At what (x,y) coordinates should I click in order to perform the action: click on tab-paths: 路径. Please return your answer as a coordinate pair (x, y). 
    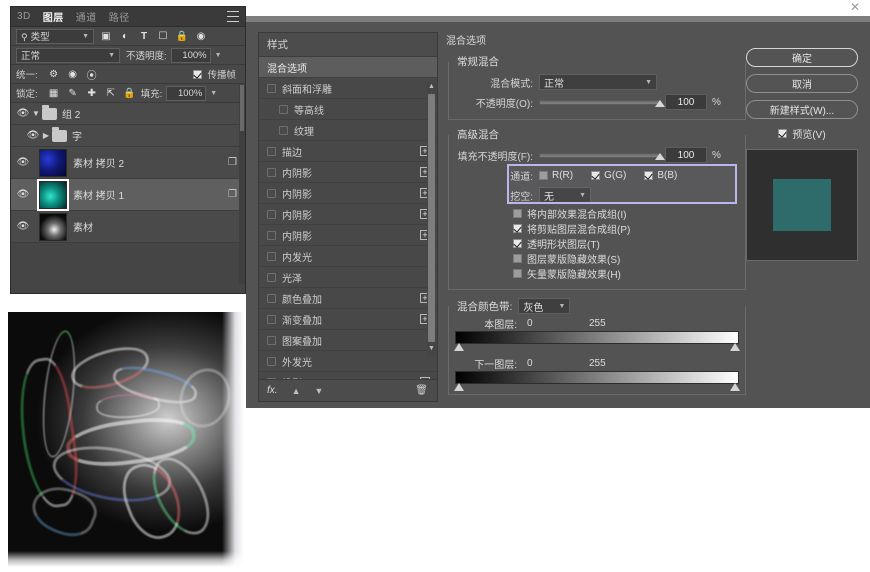
    Looking at the image, I should click on (119, 16).